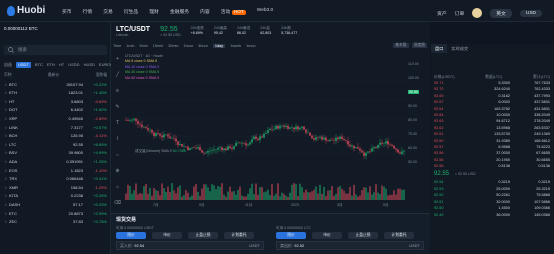  I want to click on tab-trades: 实时成交, so click(459, 48).